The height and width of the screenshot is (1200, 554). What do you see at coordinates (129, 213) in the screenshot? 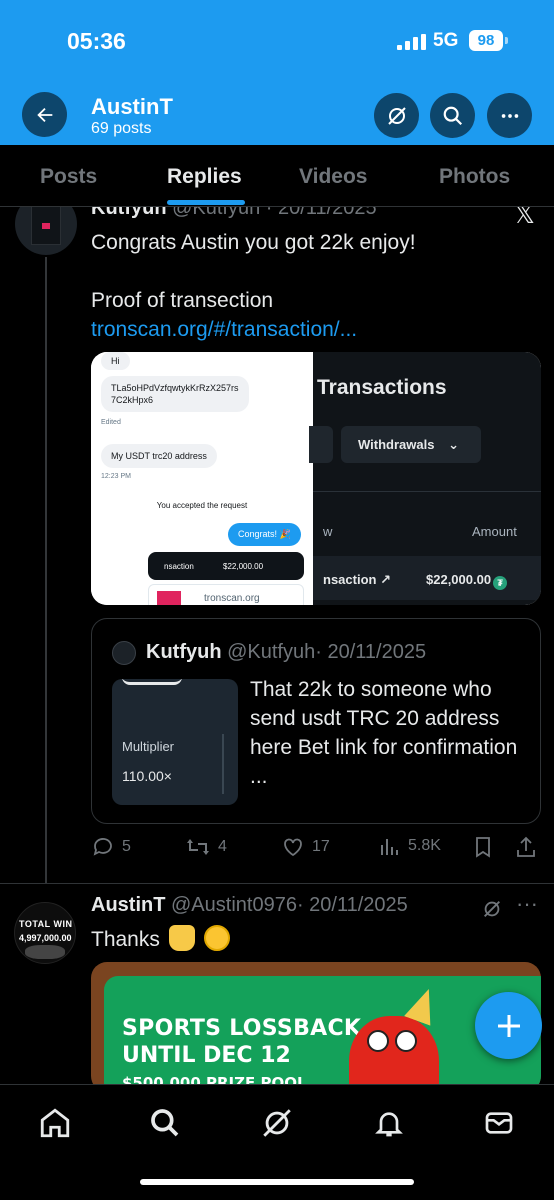
I see `author-name: Kutfyuh` at bounding box center [129, 213].